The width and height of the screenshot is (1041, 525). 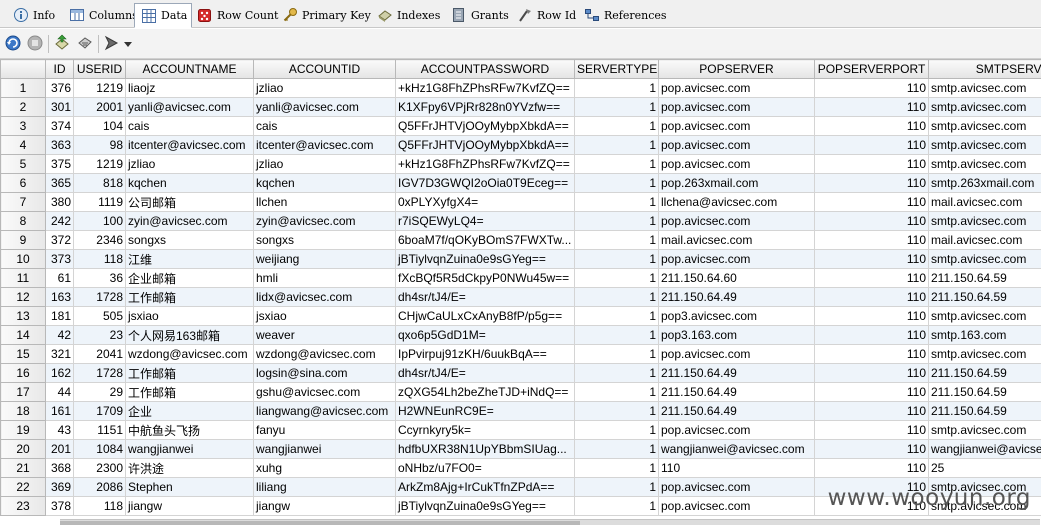 I want to click on stop-button, so click(x=35, y=44).